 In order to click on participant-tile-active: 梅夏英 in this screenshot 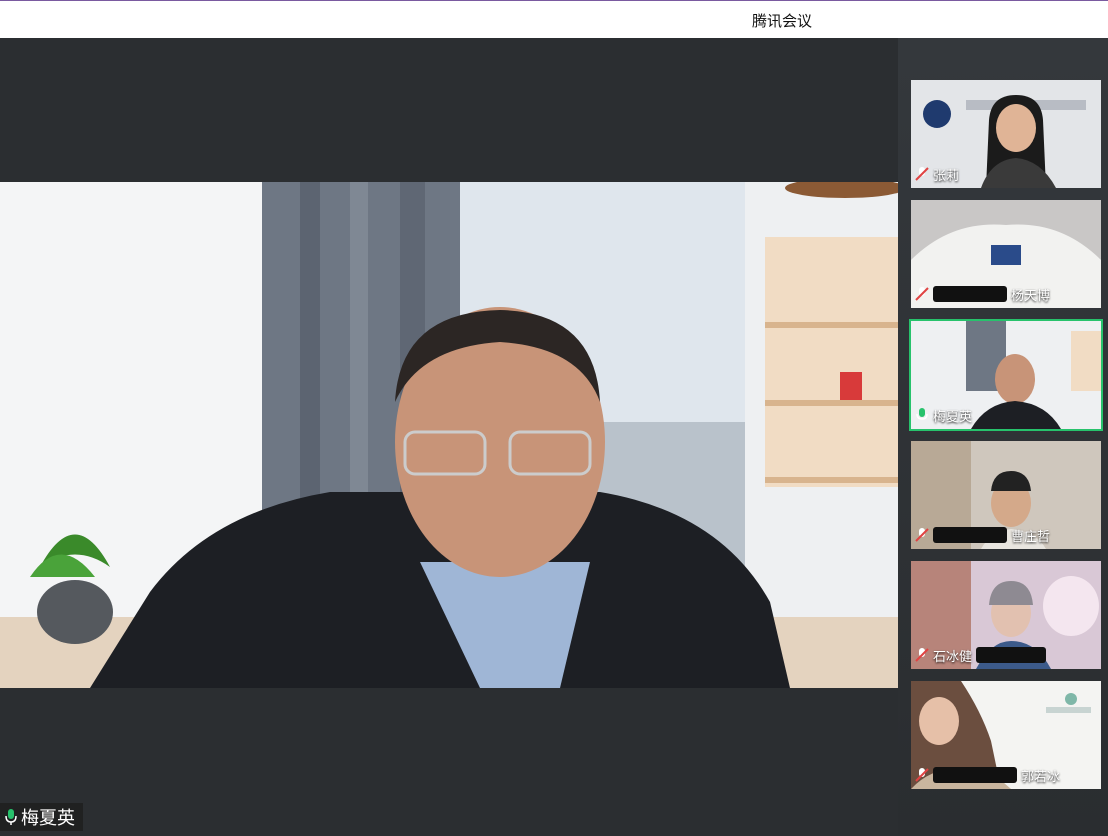, I will do `click(1006, 375)`.